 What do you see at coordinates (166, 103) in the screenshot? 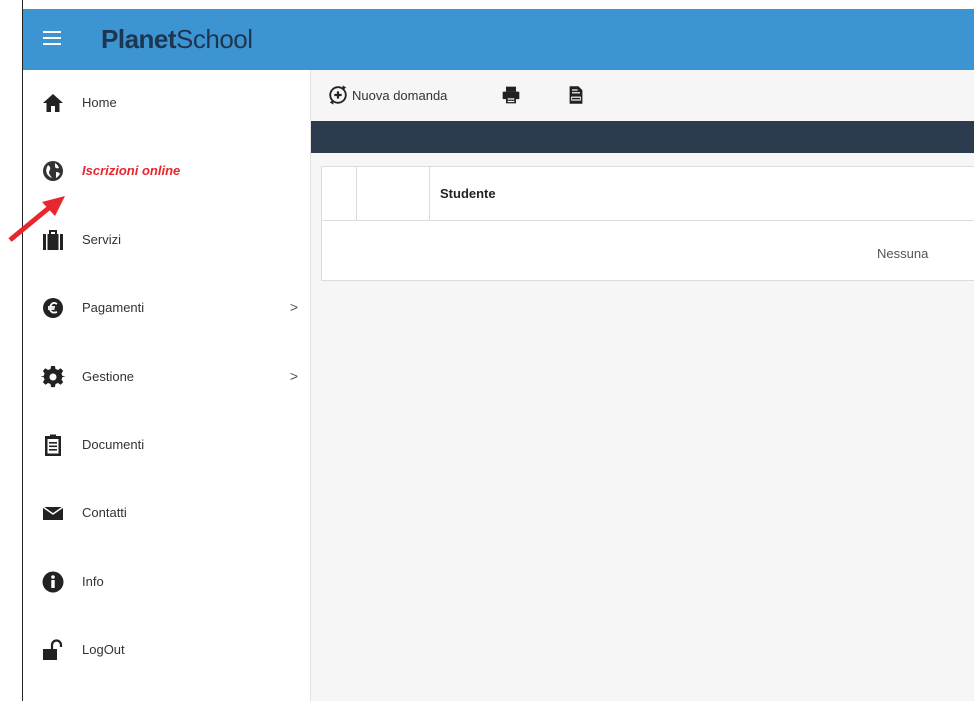
I see `sidebar-item-home: Home` at bounding box center [166, 103].